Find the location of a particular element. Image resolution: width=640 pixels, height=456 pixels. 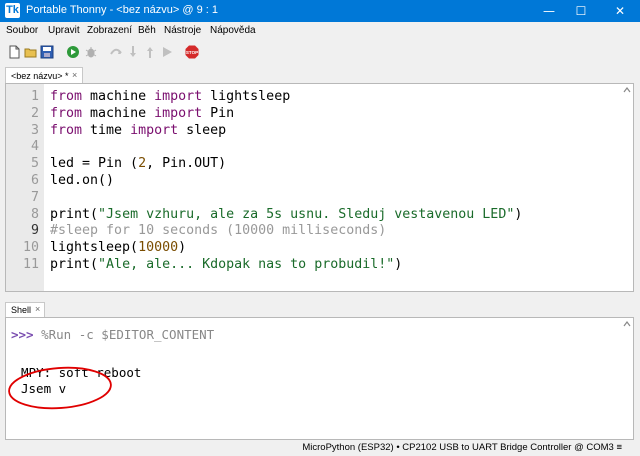

line-number: 2 is located at coordinates (34, 113).